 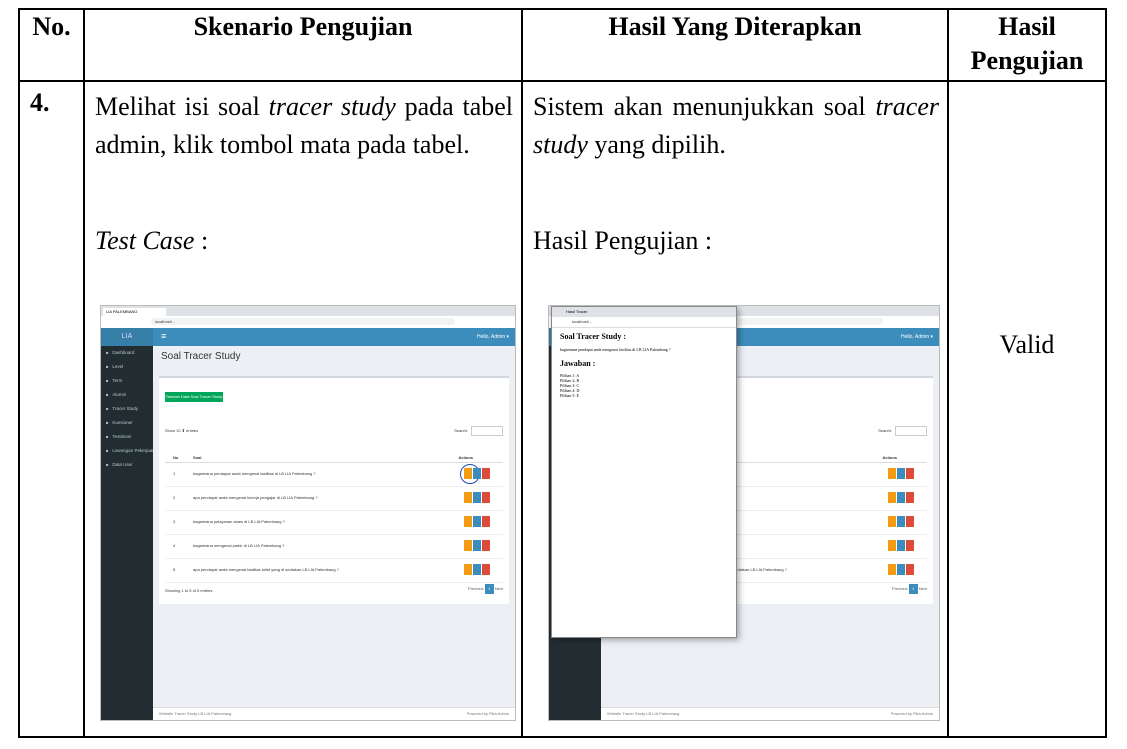 What do you see at coordinates (485, 589) in the screenshot?
I see `pagination: Previous 1 Next` at bounding box center [485, 589].